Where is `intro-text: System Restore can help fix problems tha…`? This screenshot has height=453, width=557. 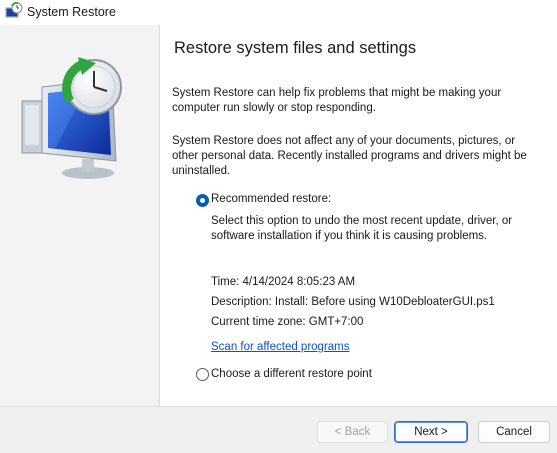
intro-text: System Restore can help fix problems tha… is located at coordinates (337, 100).